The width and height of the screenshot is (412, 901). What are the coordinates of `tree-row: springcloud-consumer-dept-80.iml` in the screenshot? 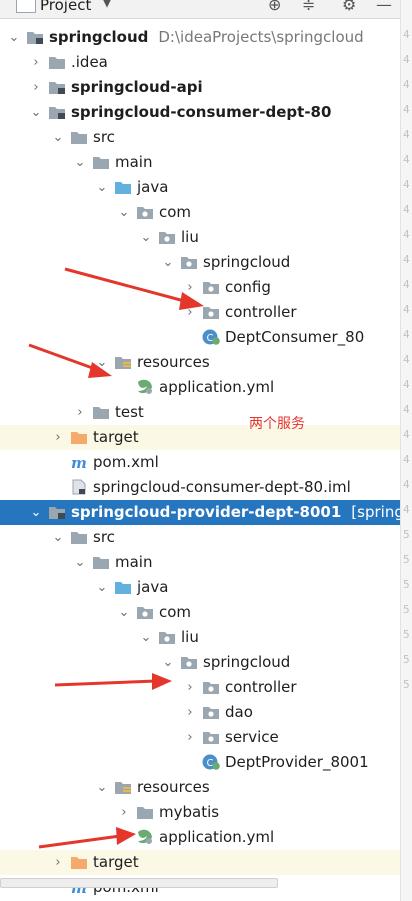 It's located at (200, 487).